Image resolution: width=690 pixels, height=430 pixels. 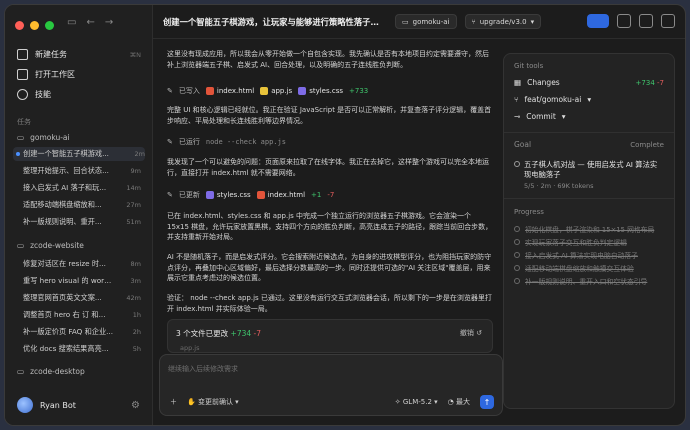 I want to click on group-gomoku-ai: ▭ gomoku-ai, so click(x=43, y=137).